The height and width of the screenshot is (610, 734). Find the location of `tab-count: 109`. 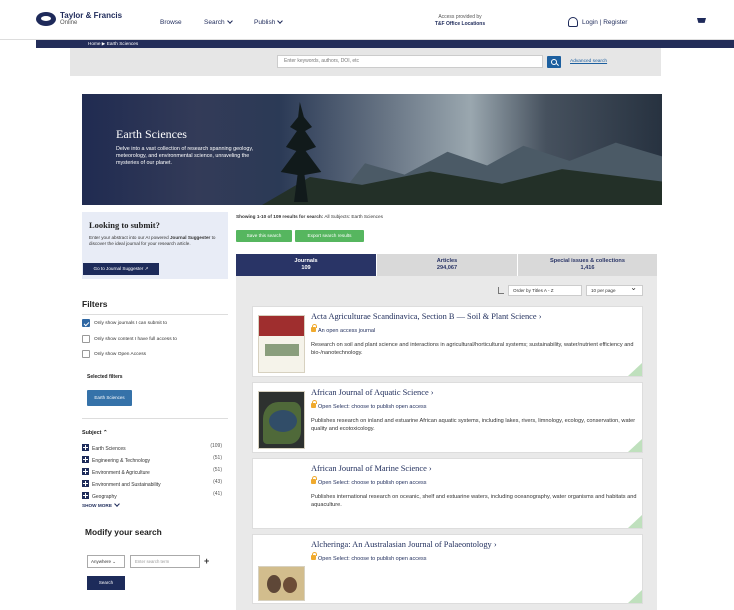

tab-count: 109 is located at coordinates (306, 268).